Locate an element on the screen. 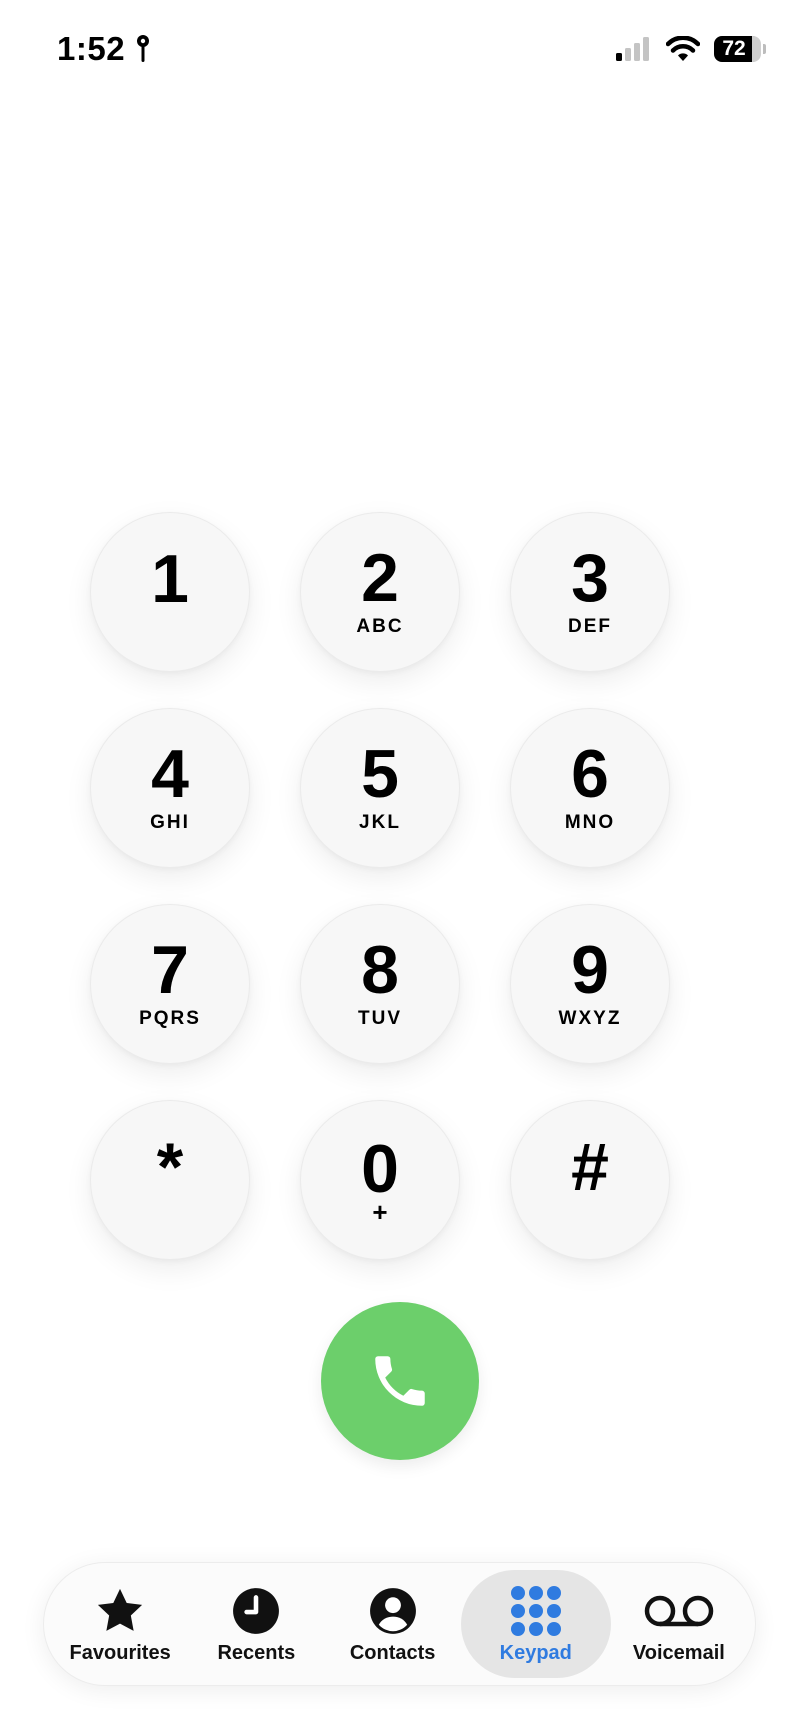 This screenshot has width=800, height=1731. key-digit: 5 is located at coordinates (380, 774).